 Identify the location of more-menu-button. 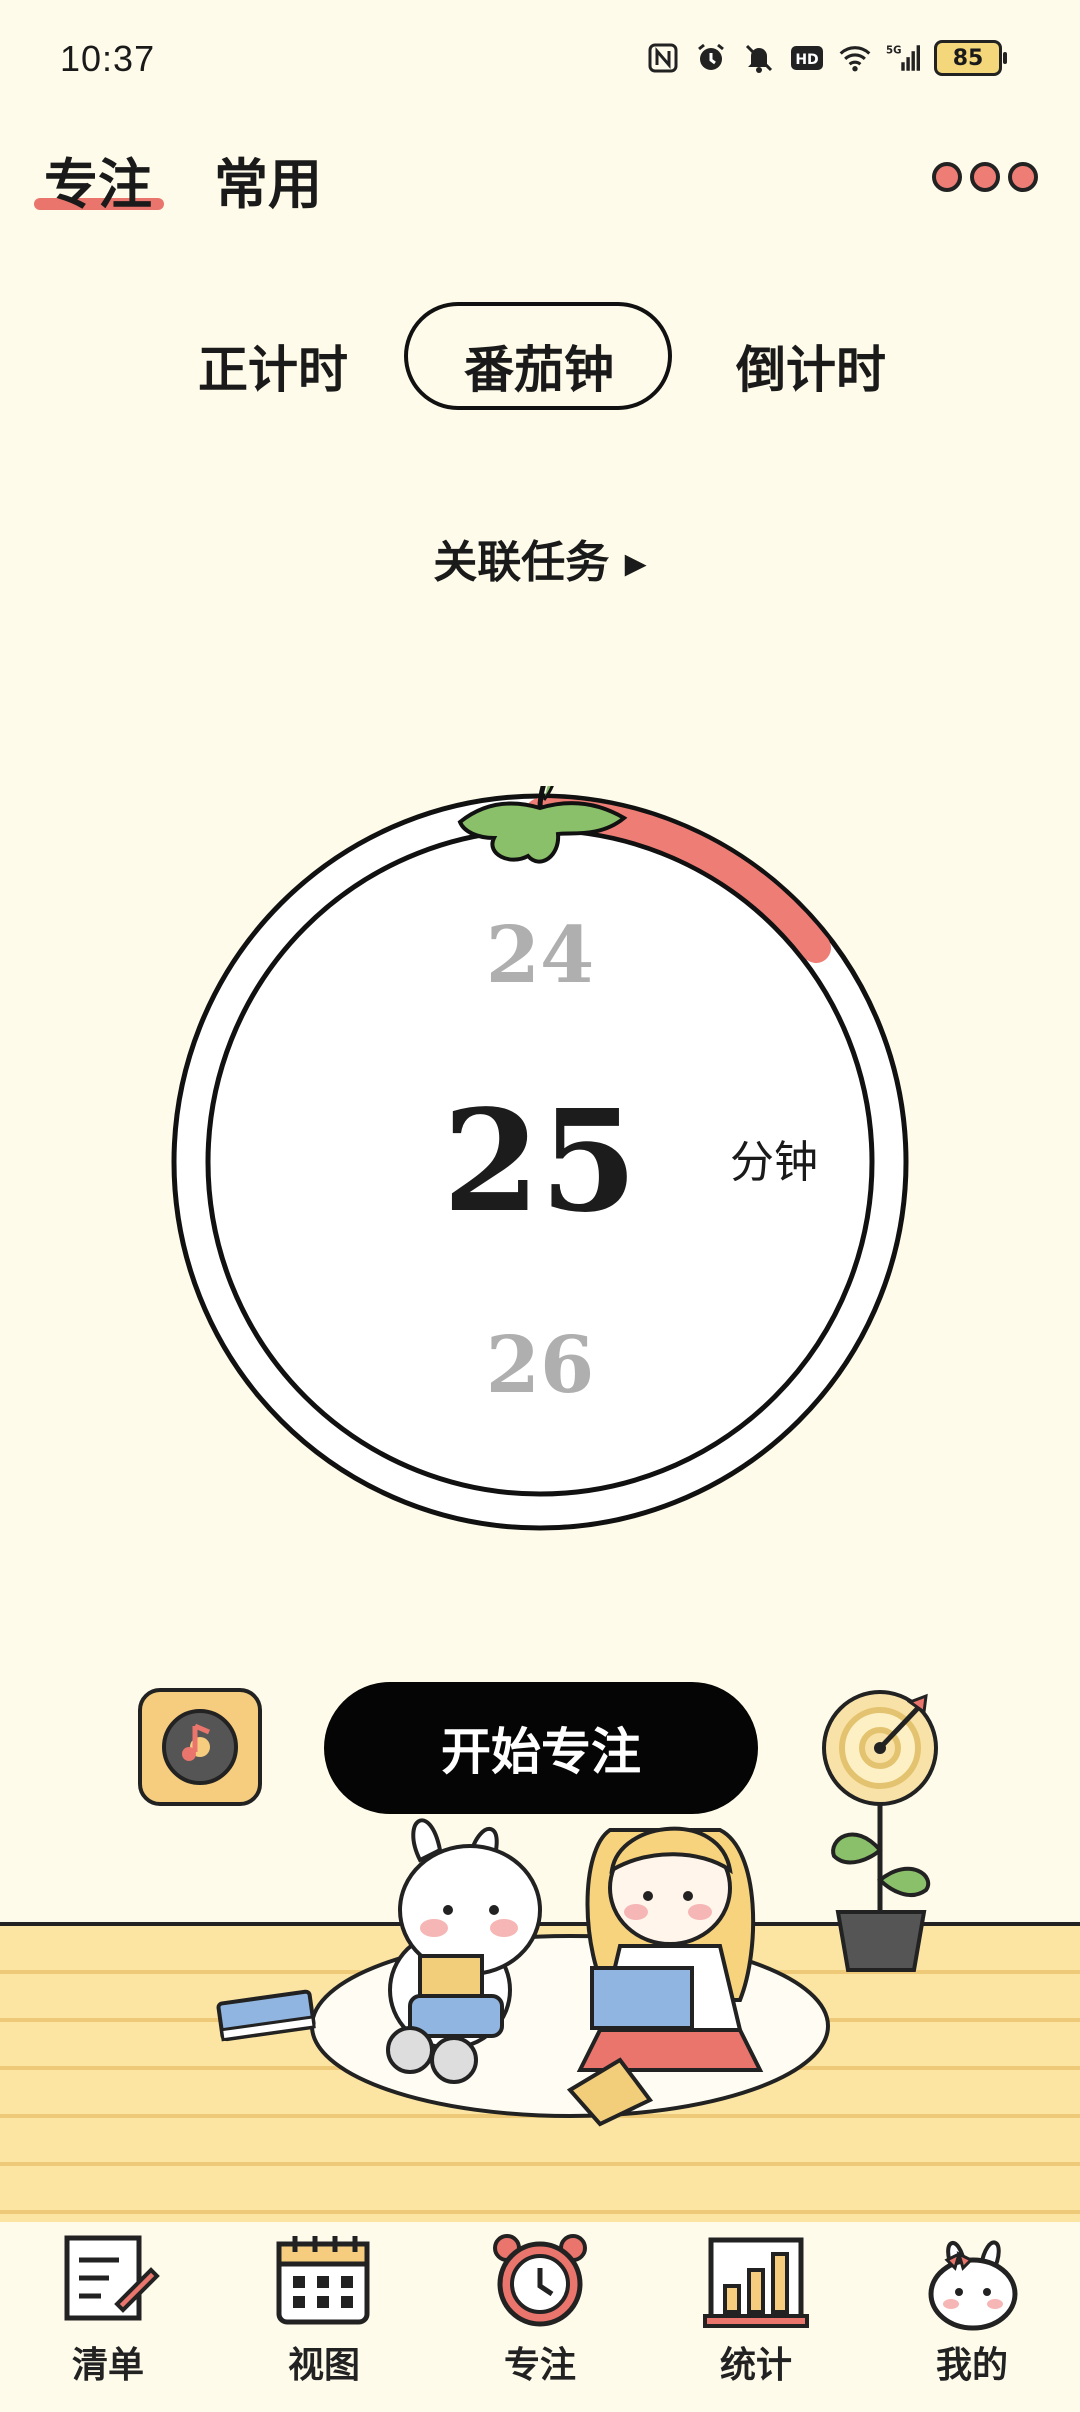
(985, 177).